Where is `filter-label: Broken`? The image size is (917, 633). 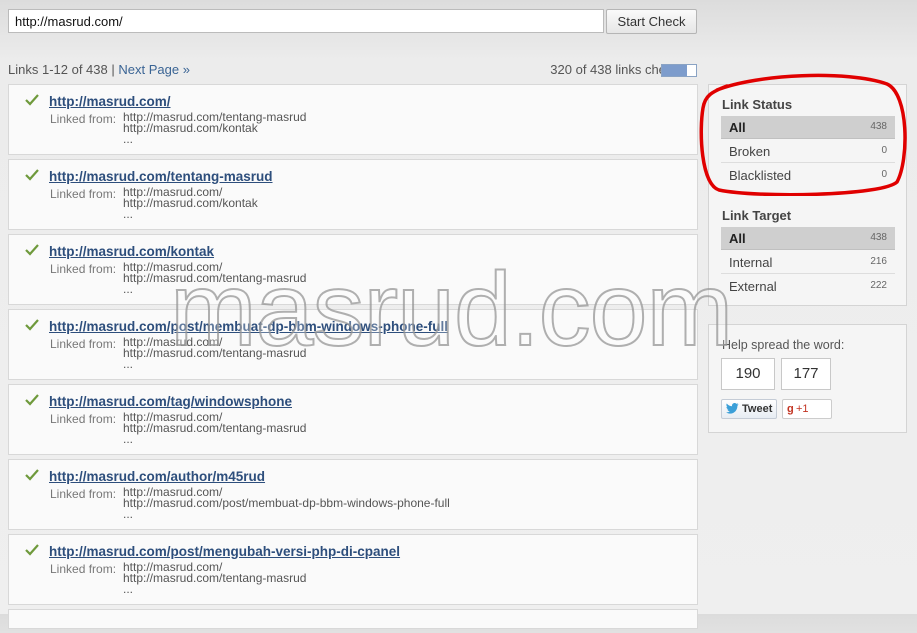
filter-label: Broken is located at coordinates (750, 151).